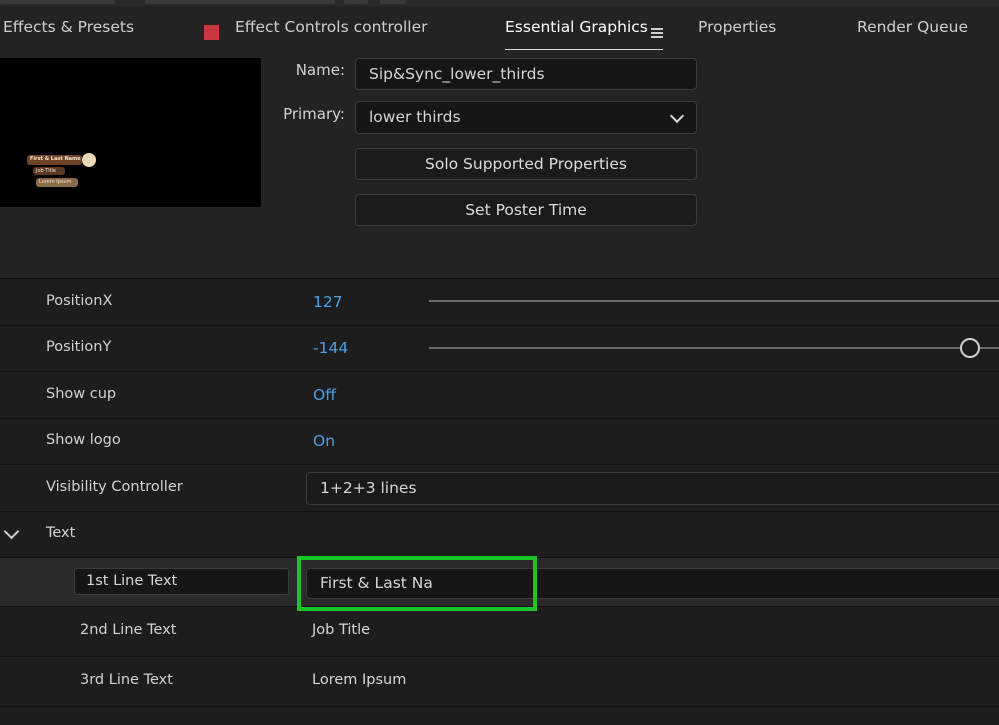  What do you see at coordinates (181, 581) in the screenshot?
I see `line1-name-field: 1st Line Text` at bounding box center [181, 581].